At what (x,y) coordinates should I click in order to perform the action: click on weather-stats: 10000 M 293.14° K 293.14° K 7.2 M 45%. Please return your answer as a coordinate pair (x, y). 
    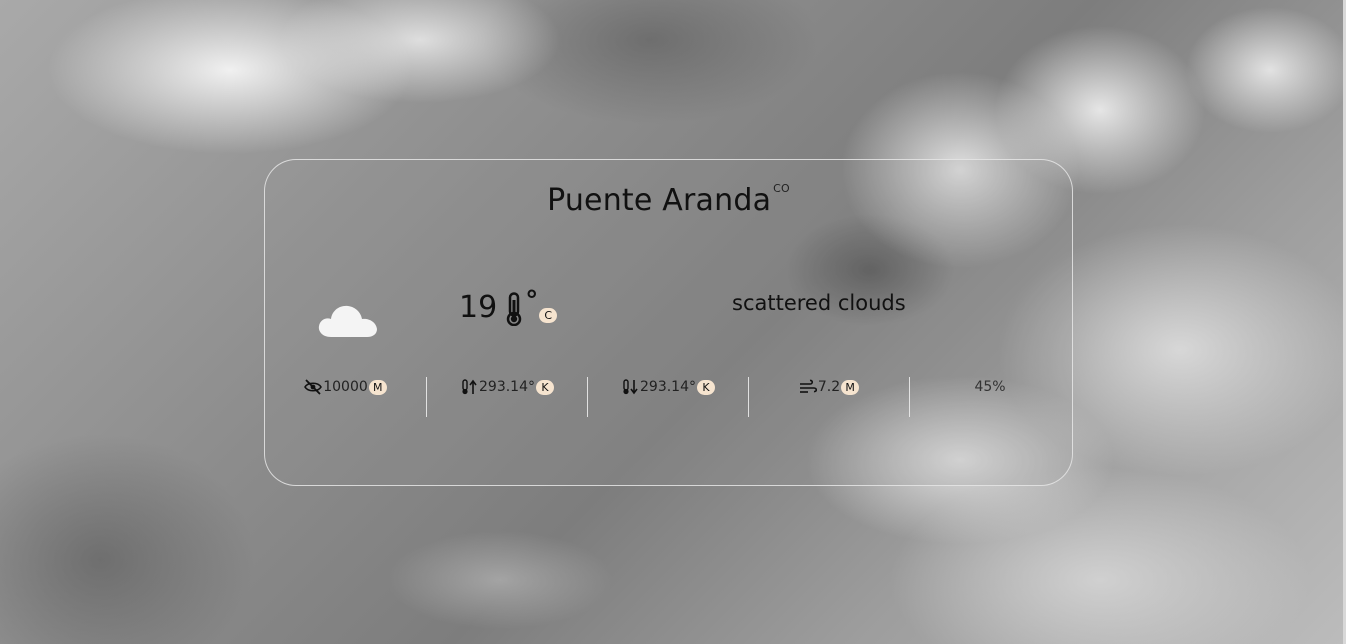
    Looking at the image, I should click on (668, 397).